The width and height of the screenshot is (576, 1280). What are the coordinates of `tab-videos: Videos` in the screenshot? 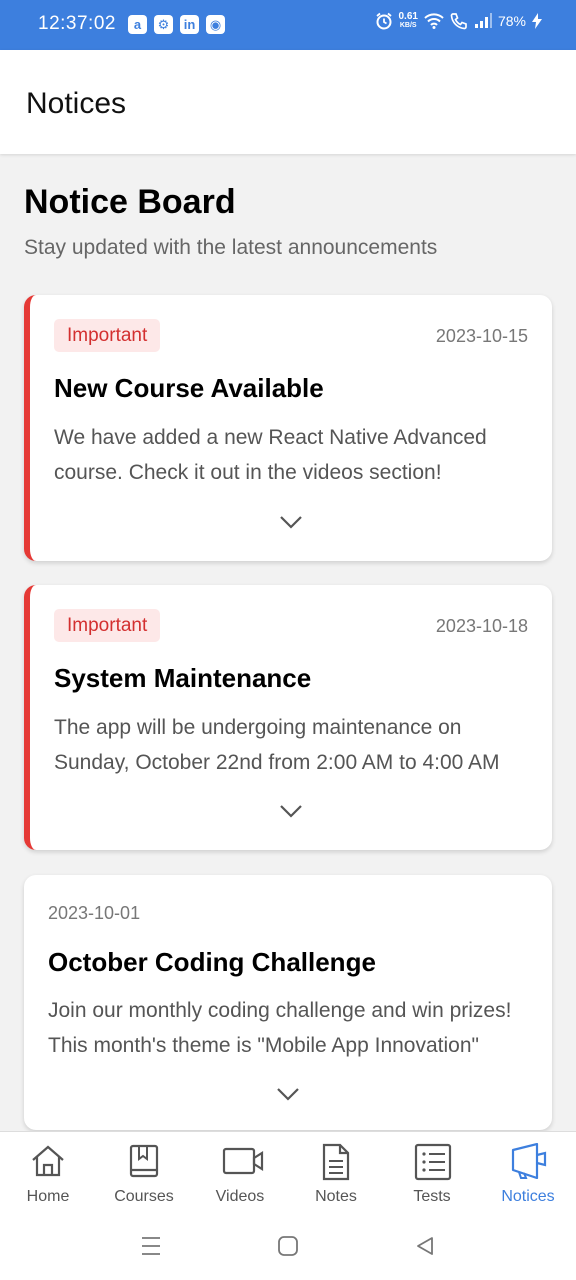 It's located at (240, 1174).